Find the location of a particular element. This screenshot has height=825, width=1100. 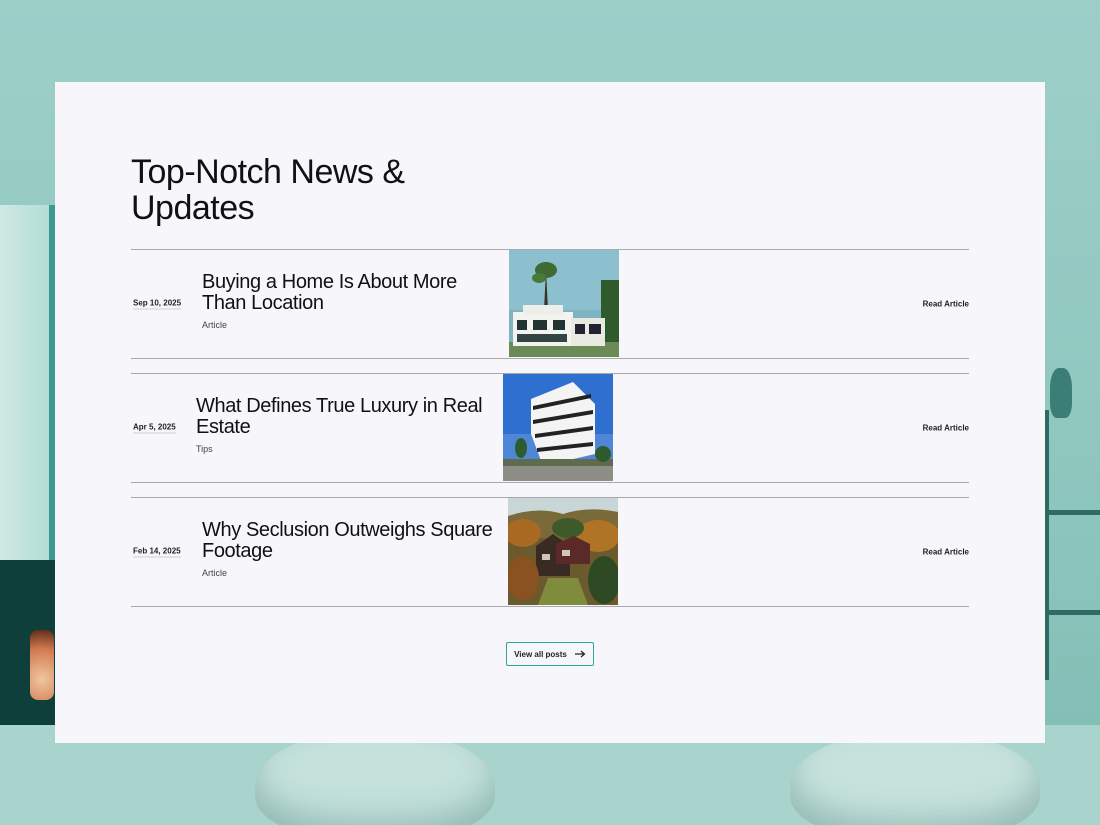

post-date: Sep 10, 2025 is located at coordinates (157, 304).